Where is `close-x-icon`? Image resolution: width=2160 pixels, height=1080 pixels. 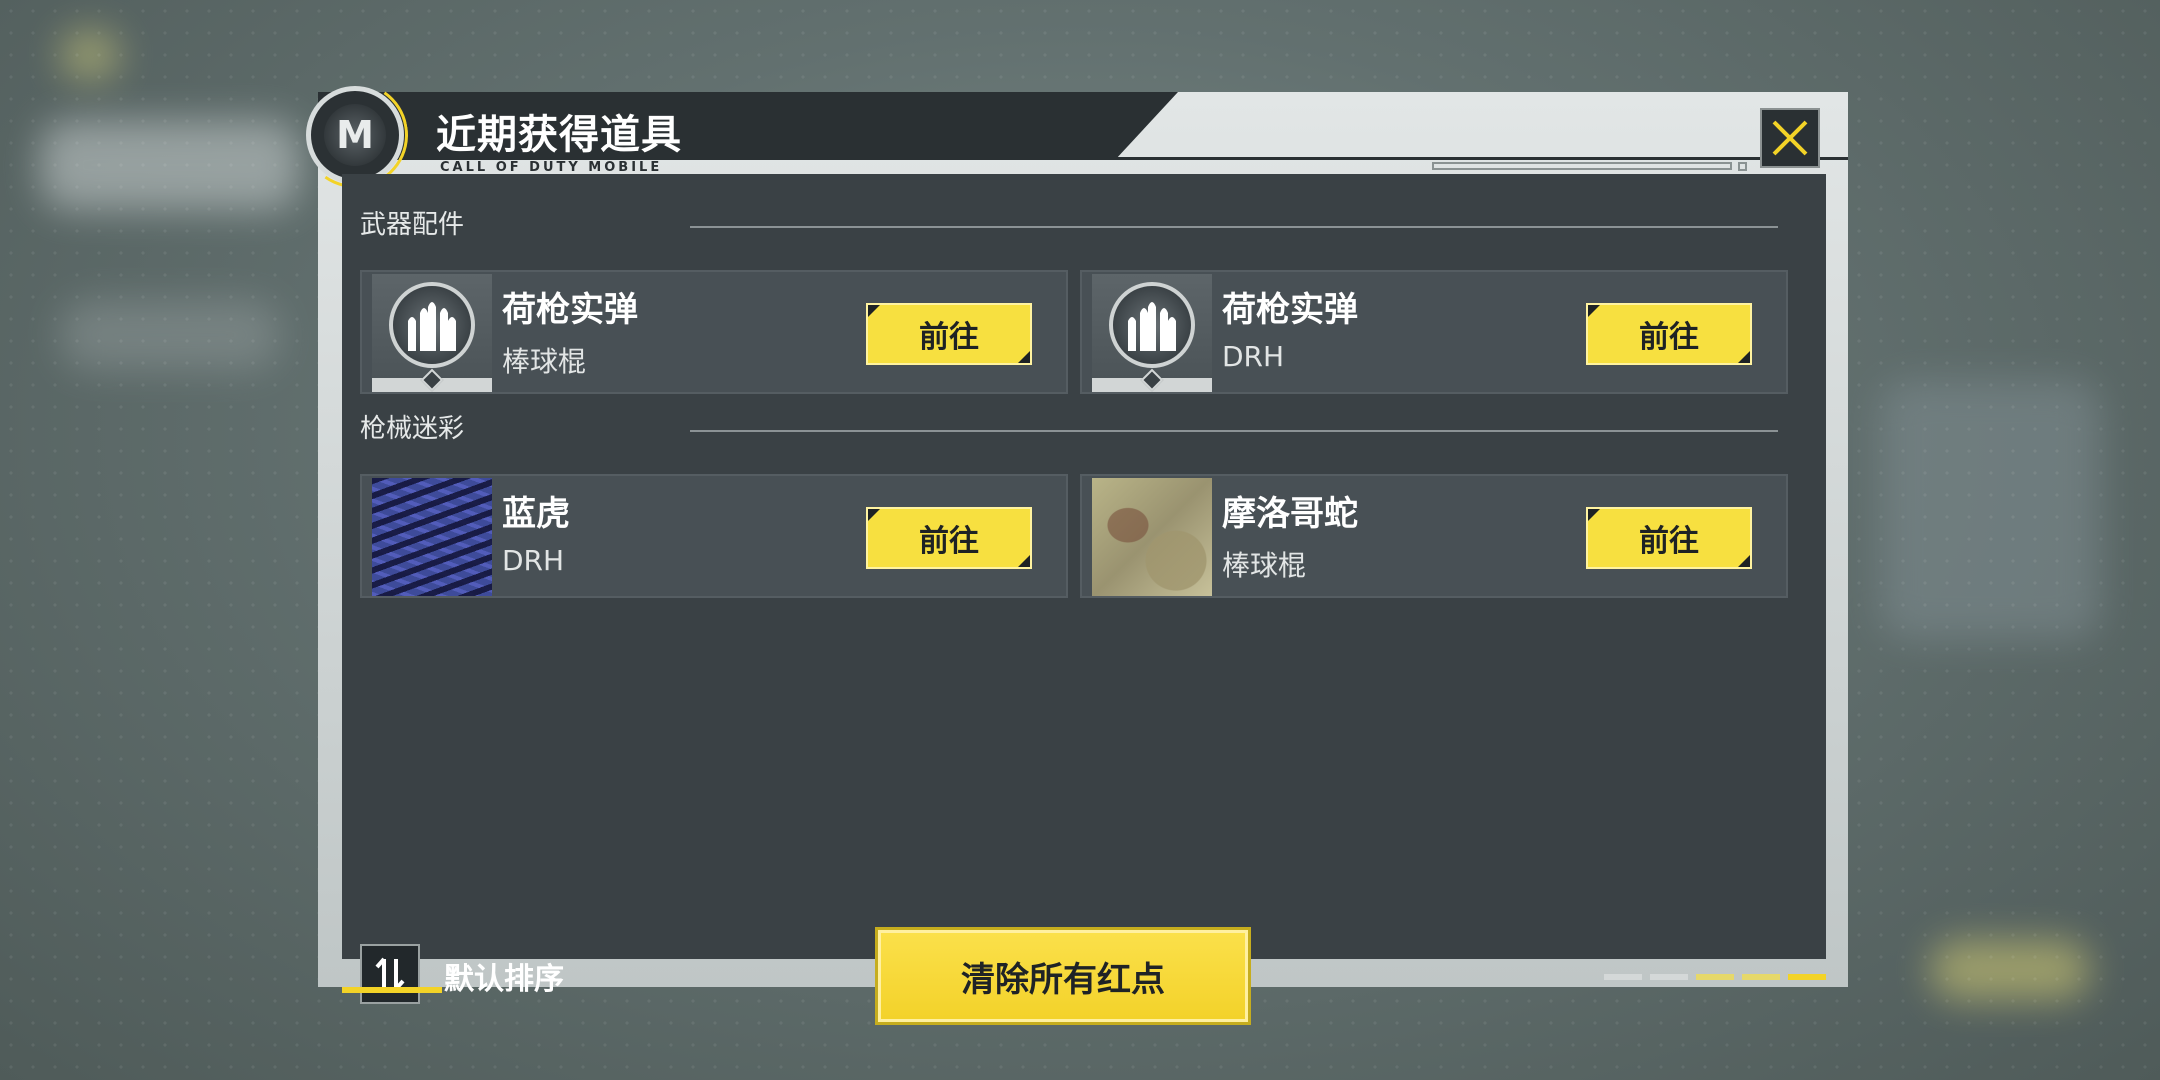 close-x-icon is located at coordinates (1790, 138).